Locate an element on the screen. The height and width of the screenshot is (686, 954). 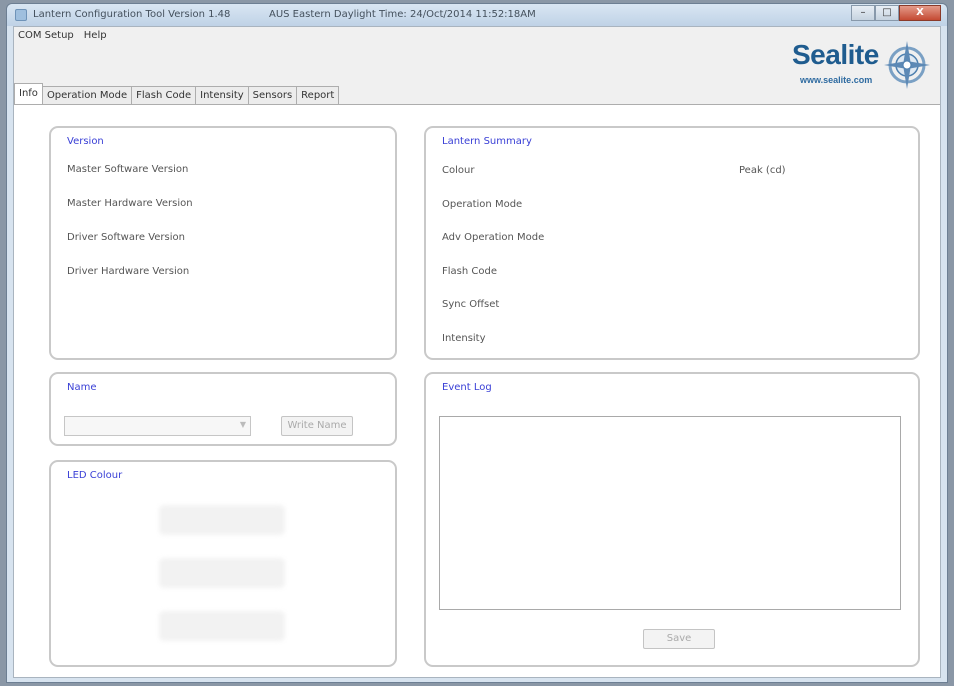
save-button: Save is located at coordinates (679, 639).